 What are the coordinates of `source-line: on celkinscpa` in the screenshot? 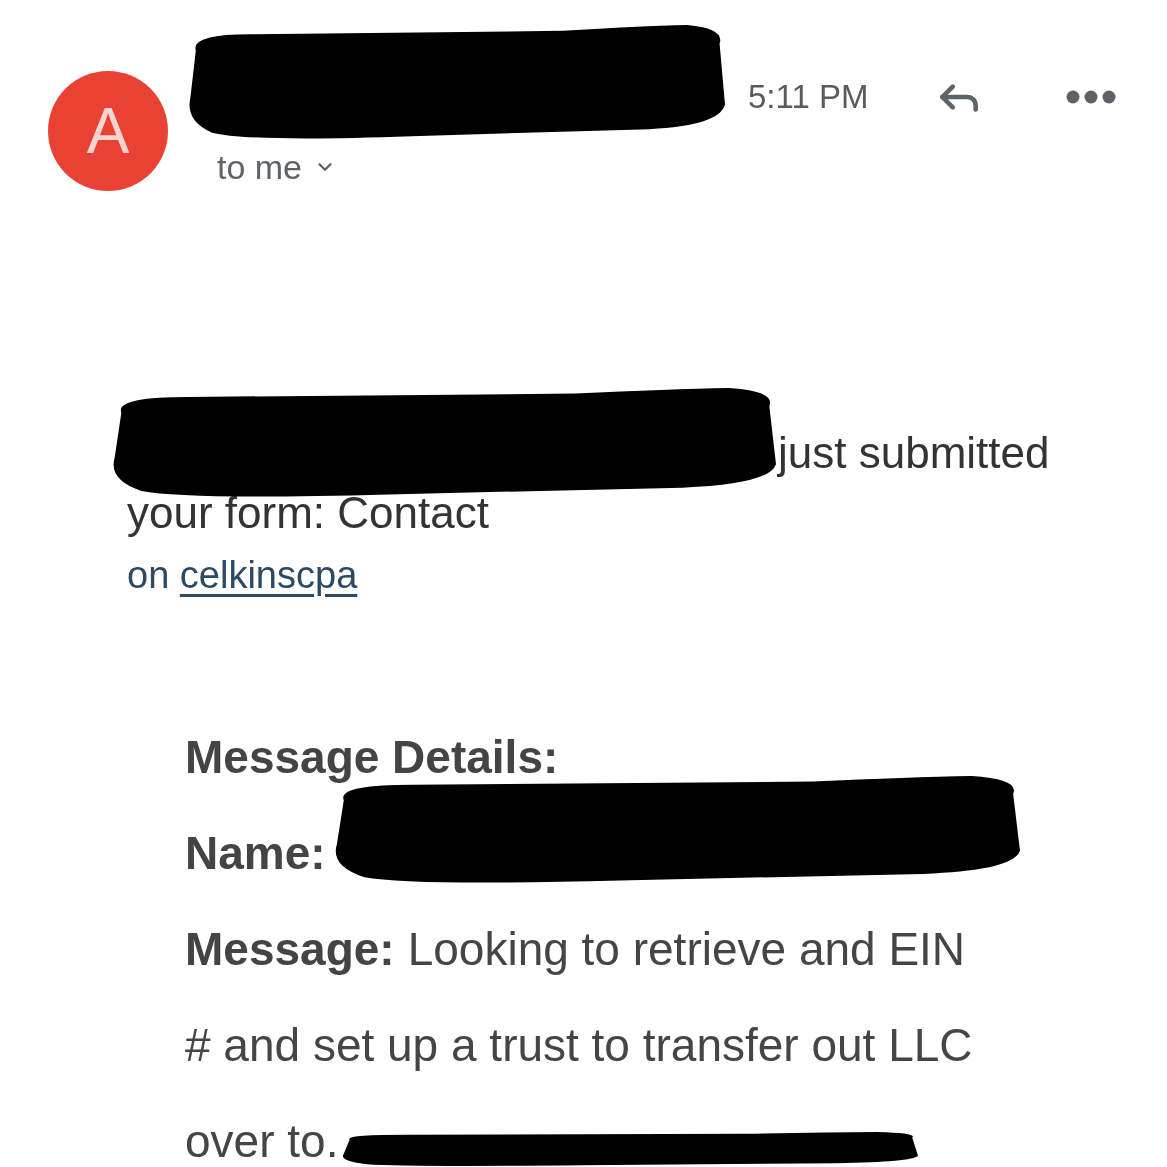 It's located at (242, 575).